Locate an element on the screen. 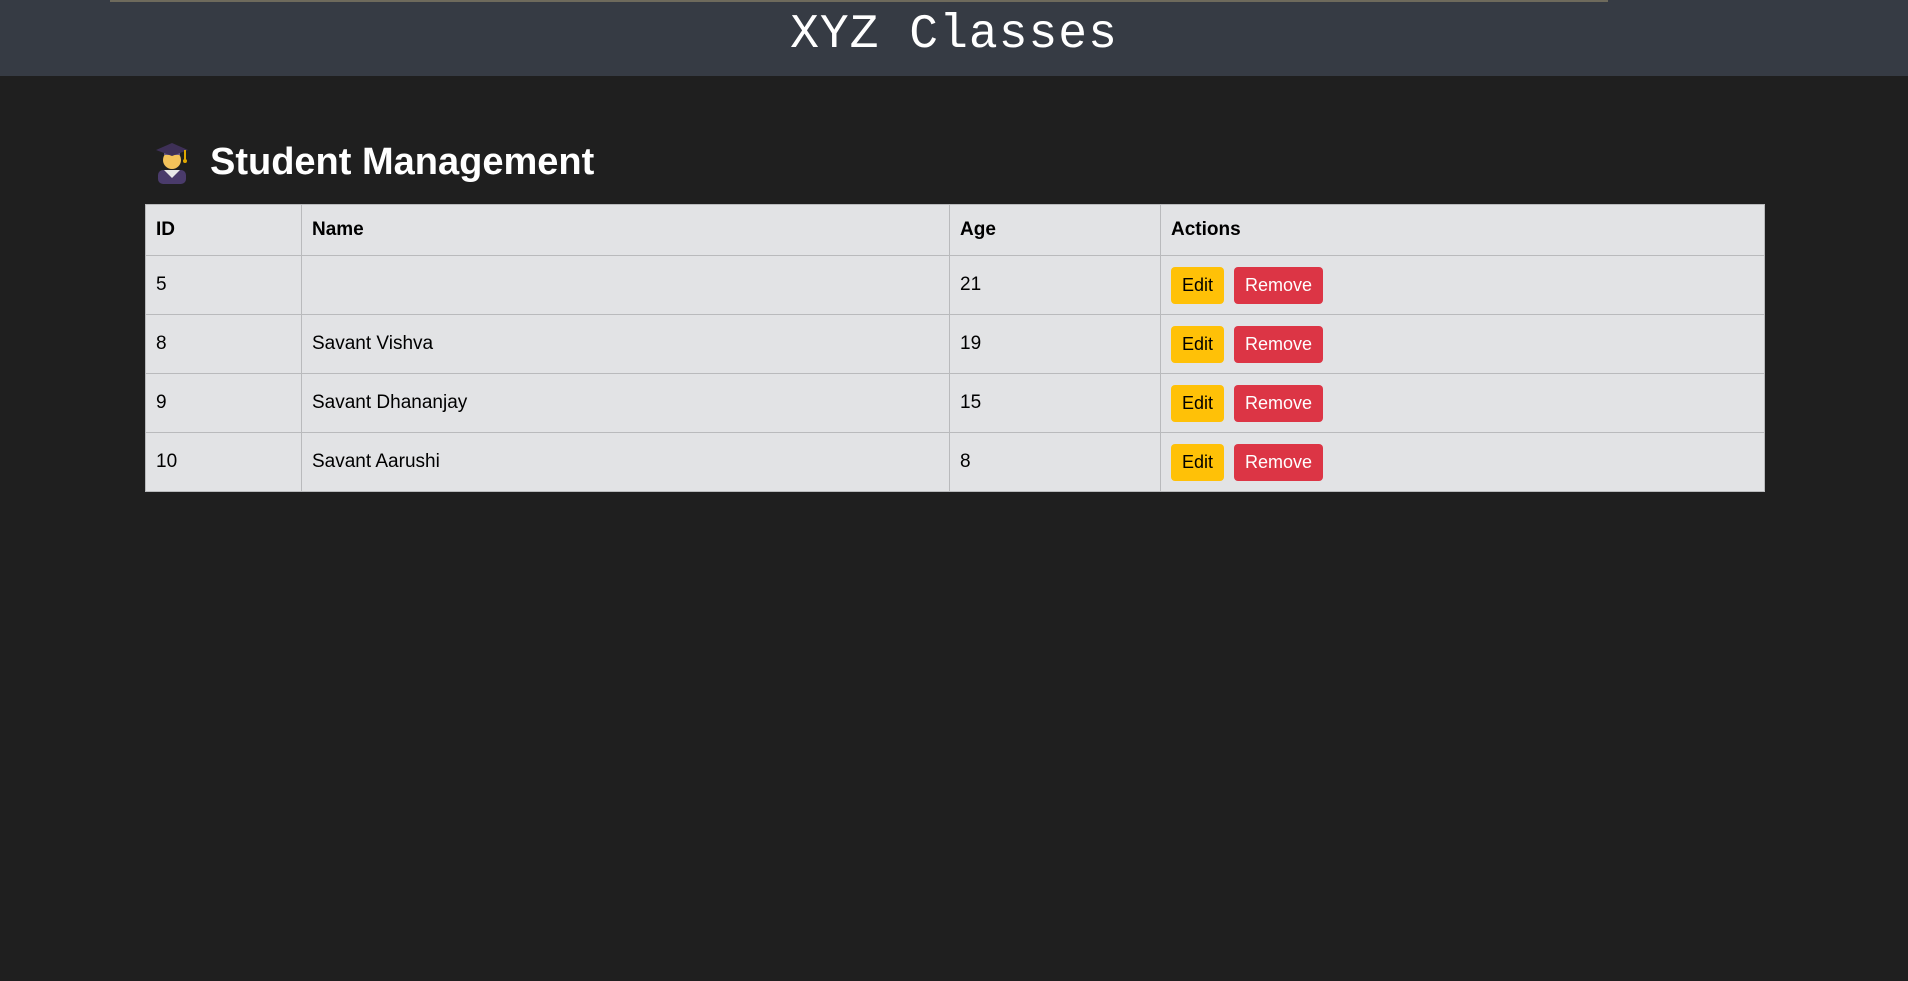 The image size is (1908, 981). cell-age: 8 is located at coordinates (1055, 462).